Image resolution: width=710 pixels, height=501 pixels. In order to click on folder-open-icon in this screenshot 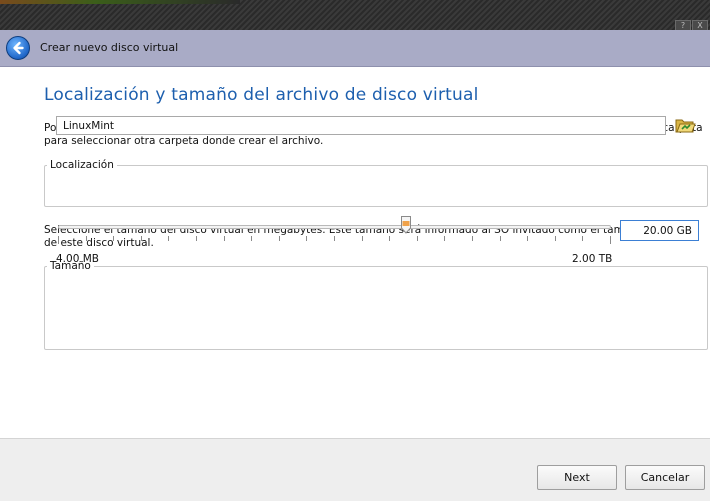, I will do `click(685, 126)`.